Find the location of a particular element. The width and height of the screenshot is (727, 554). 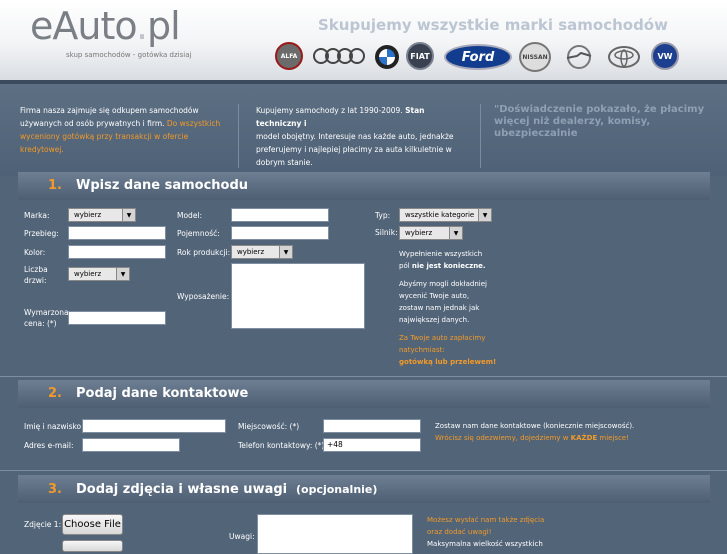

header-headline: Skupujemy wszystkie marki samochodów is located at coordinates (493, 25).